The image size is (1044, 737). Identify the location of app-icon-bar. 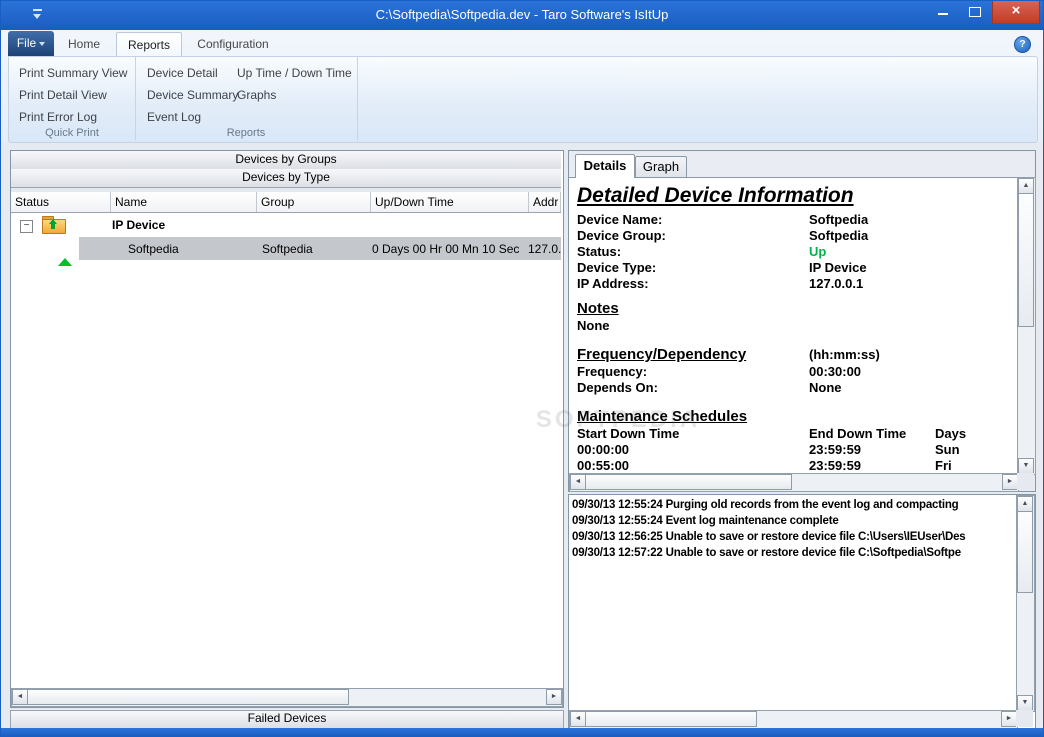
(37, 10).